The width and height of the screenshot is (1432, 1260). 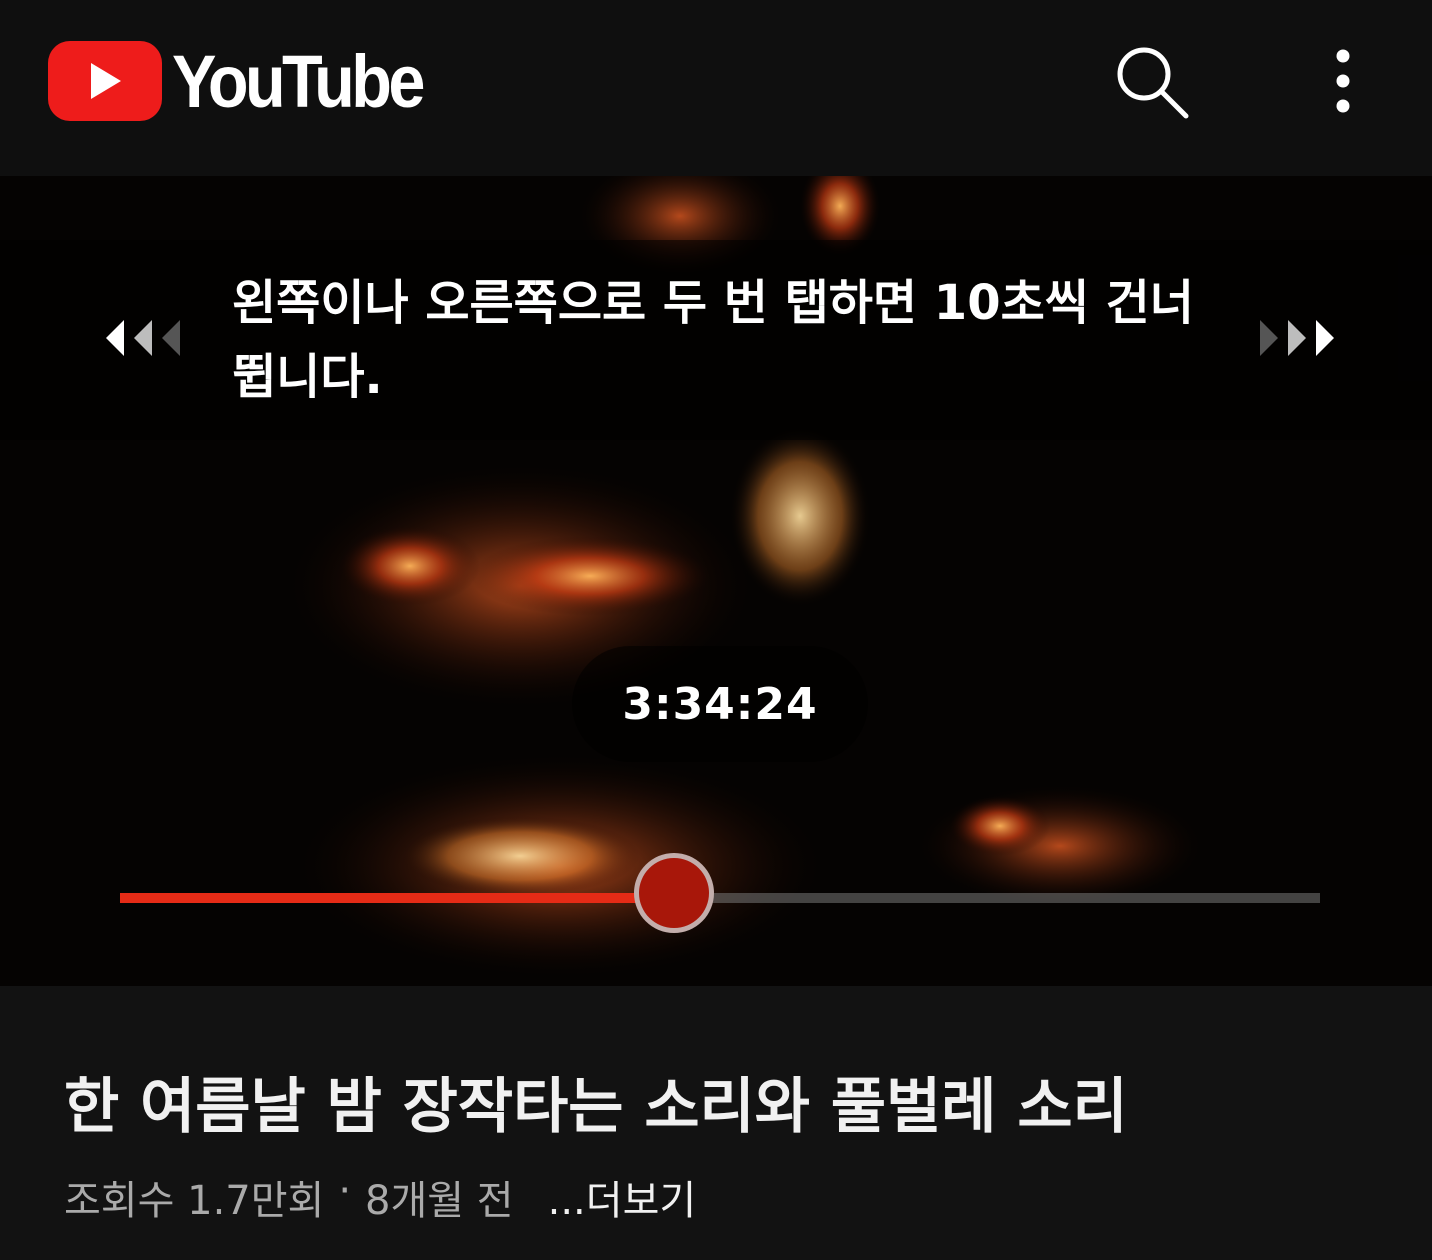 What do you see at coordinates (596, 1107) in the screenshot?
I see `video-title: 한 여름날 밤 장작타는 소리와 풀벌레 소리` at bounding box center [596, 1107].